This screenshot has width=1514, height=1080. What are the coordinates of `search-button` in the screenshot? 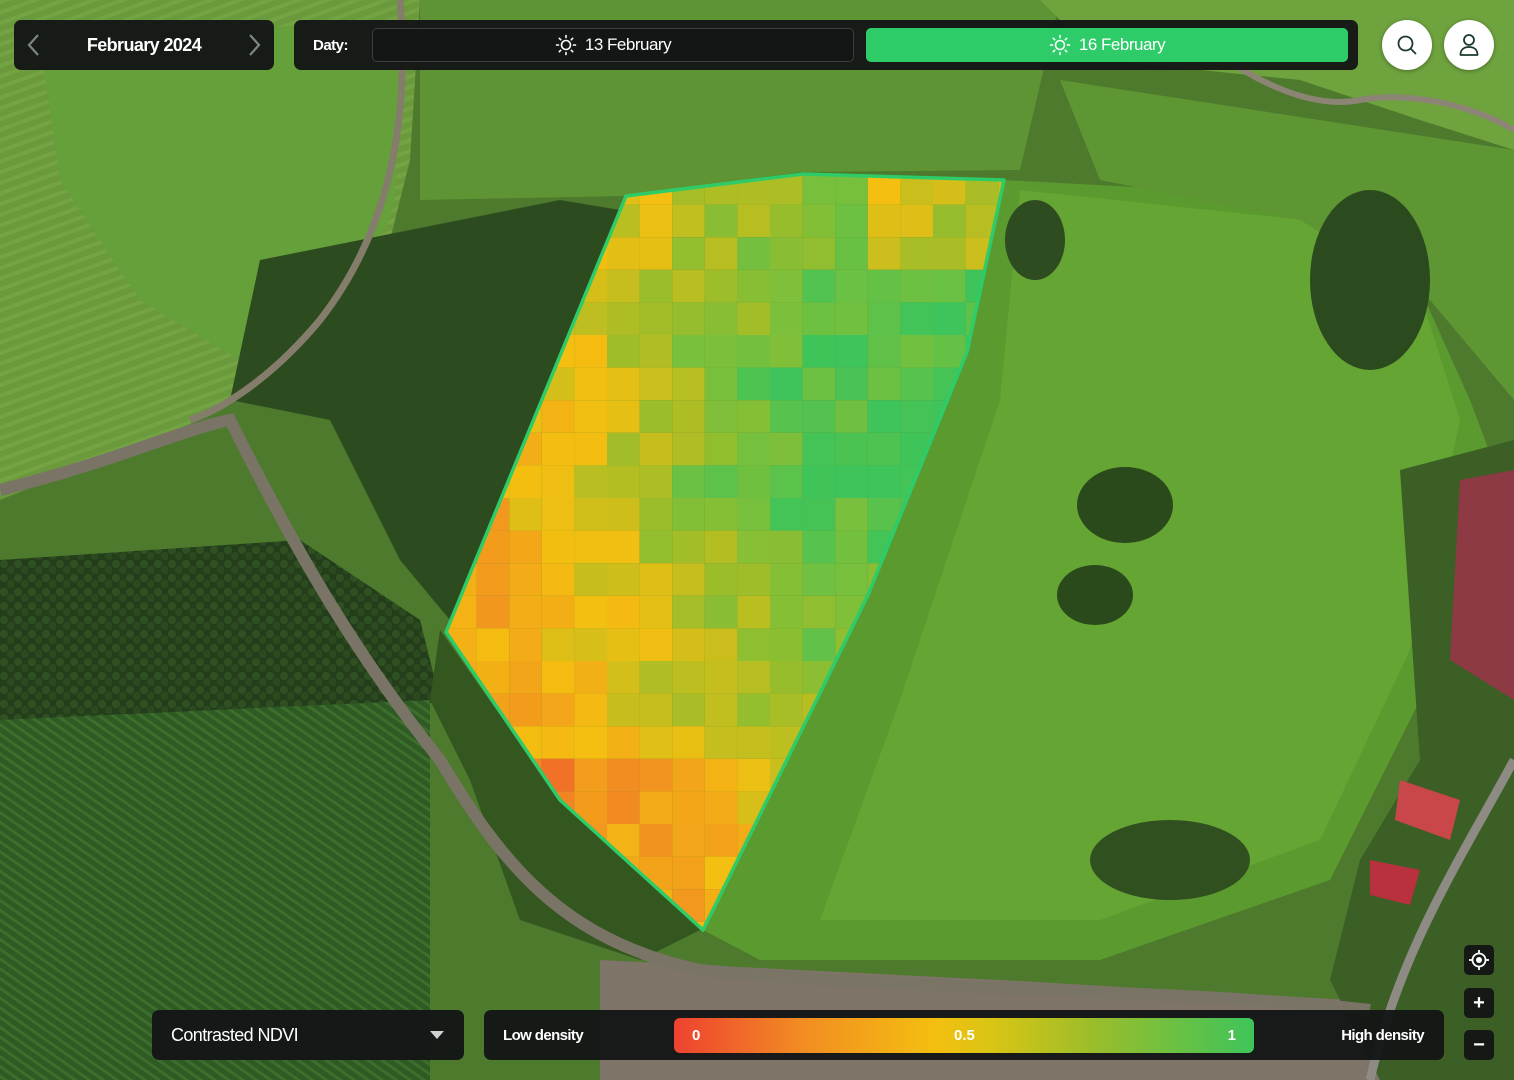 It's located at (1407, 45).